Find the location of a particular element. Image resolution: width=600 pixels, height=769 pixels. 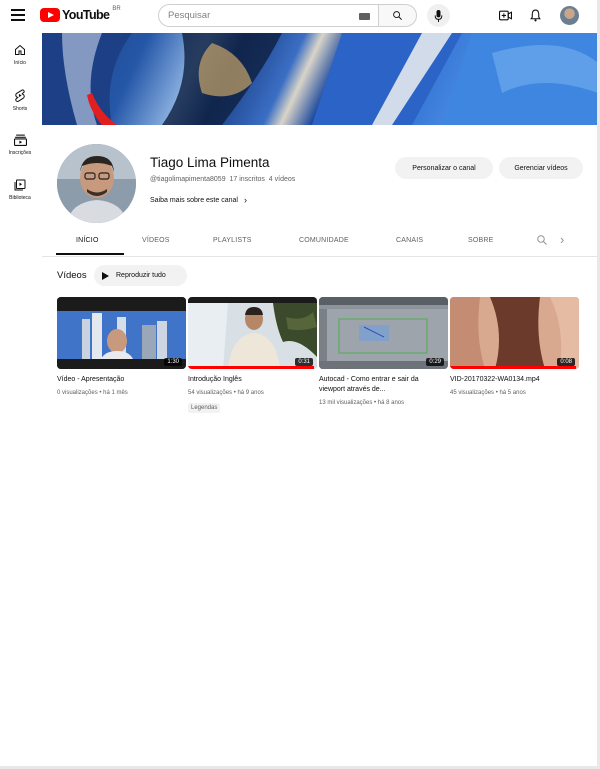

left-rail: Início Shorts Inscrições Biblioteca is located at coordinates (20, 122).